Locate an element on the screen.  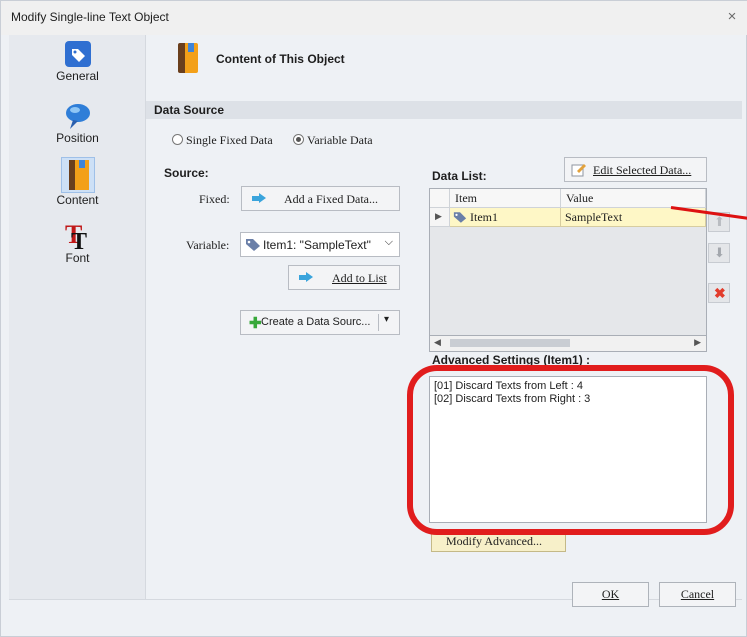
data-list-label: Data List: is located at coordinates (459, 176).